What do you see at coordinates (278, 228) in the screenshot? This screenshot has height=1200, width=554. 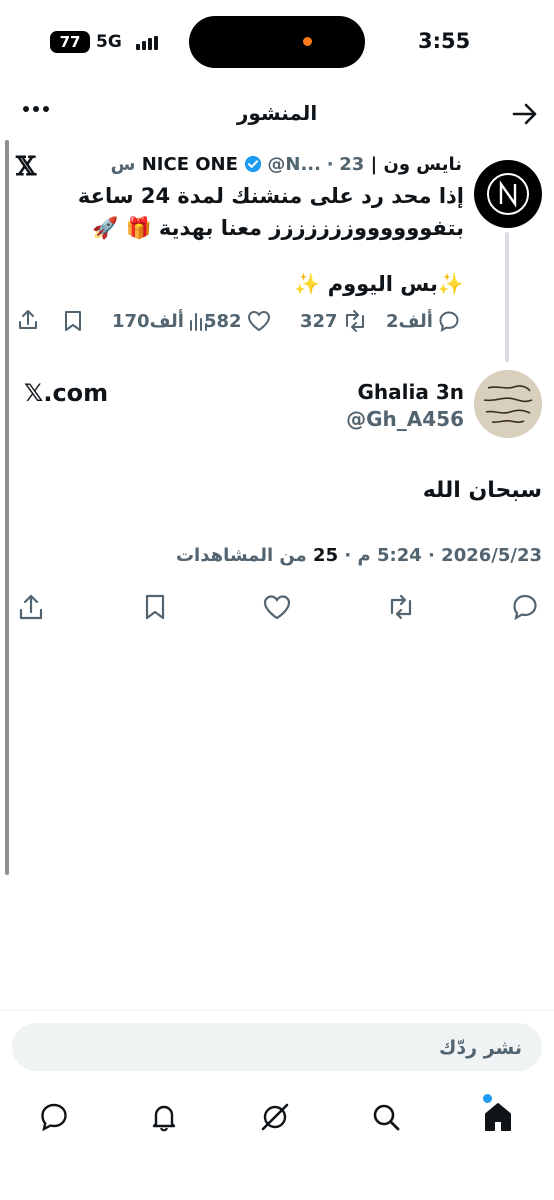 I see `quoted-text-line2: بتفووووووززززززز معنا بهدية 🎁 🚀` at bounding box center [278, 228].